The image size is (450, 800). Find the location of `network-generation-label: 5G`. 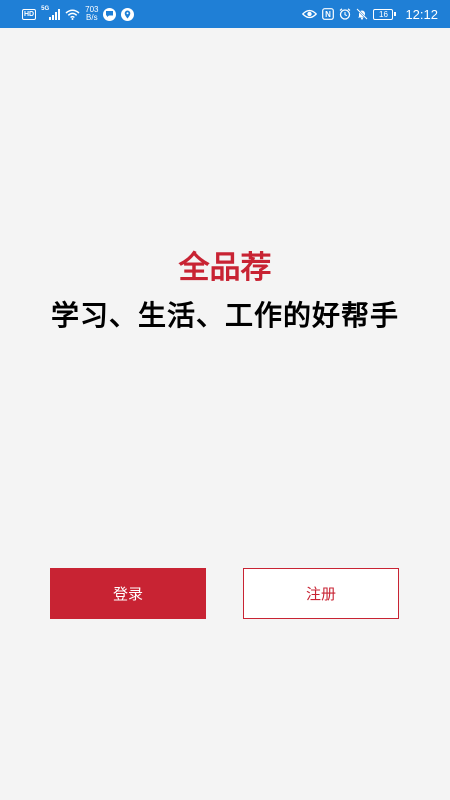

network-generation-label: 5G is located at coordinates (45, 8).